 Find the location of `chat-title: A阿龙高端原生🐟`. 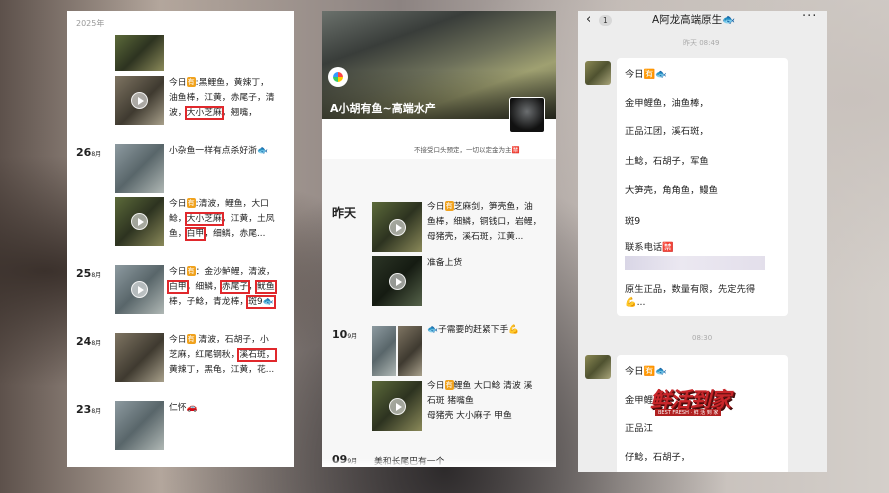

chat-title: A阿龙高端原生🐟 is located at coordinates (694, 20).